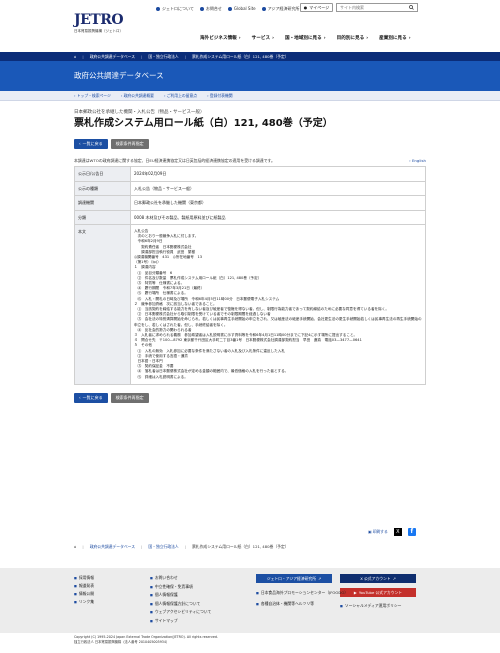 This screenshot has width=500, height=653. Describe the element at coordinates (102, 217) in the screenshot. I see `row-label: 分類` at that location.